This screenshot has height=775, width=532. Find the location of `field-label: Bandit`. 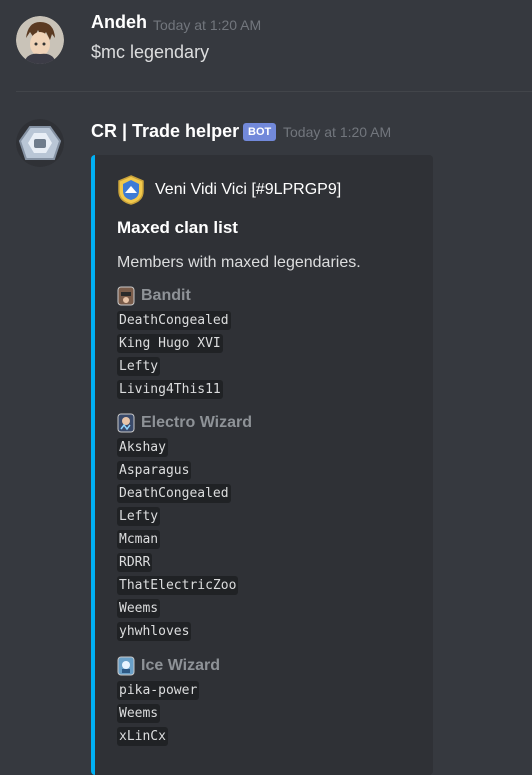

field-label: Bandit is located at coordinates (166, 295).